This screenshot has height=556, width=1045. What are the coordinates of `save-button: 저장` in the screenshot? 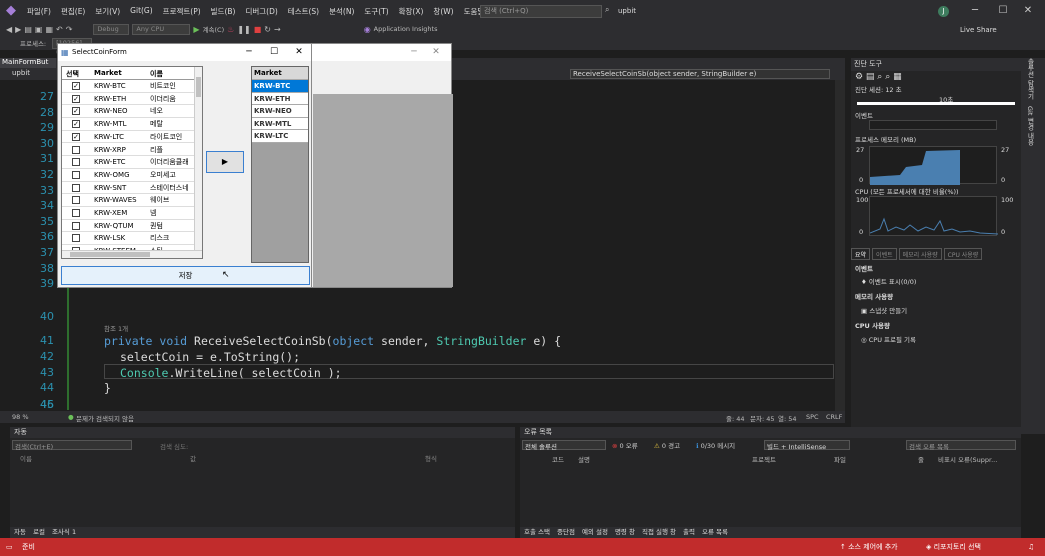 It's located at (185, 275).